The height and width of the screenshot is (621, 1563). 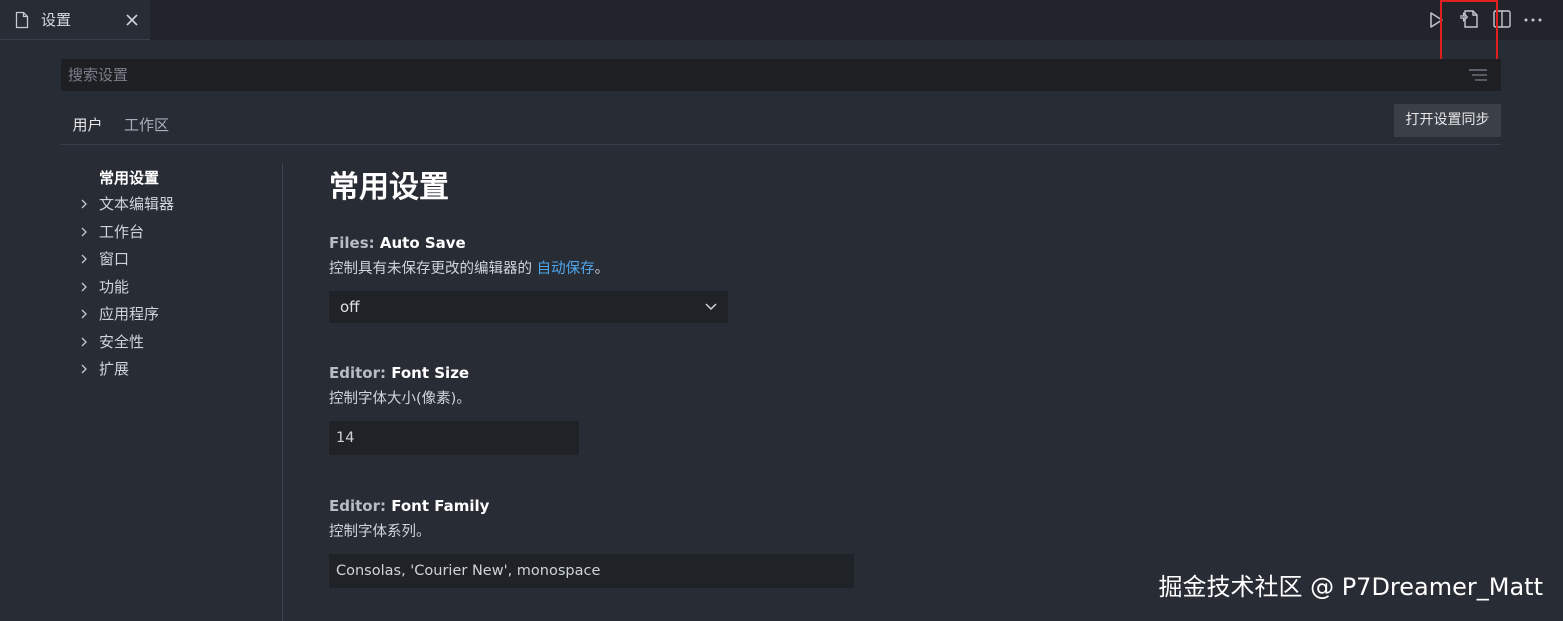 What do you see at coordinates (114, 259) in the screenshot?
I see `toc-item-label: 窗口` at bounding box center [114, 259].